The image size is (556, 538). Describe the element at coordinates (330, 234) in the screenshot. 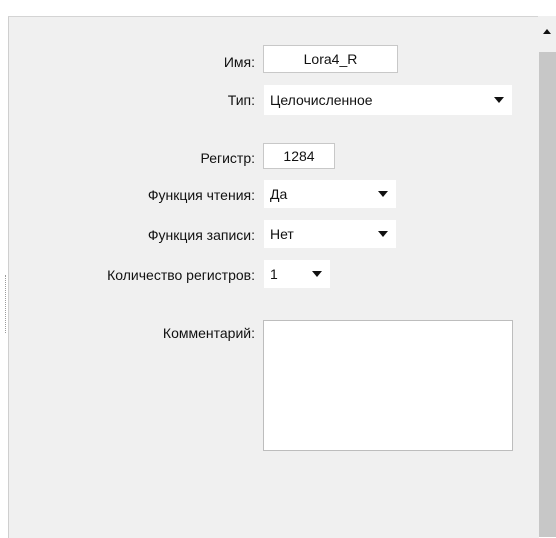

I see `write-function-select: Нет` at that location.